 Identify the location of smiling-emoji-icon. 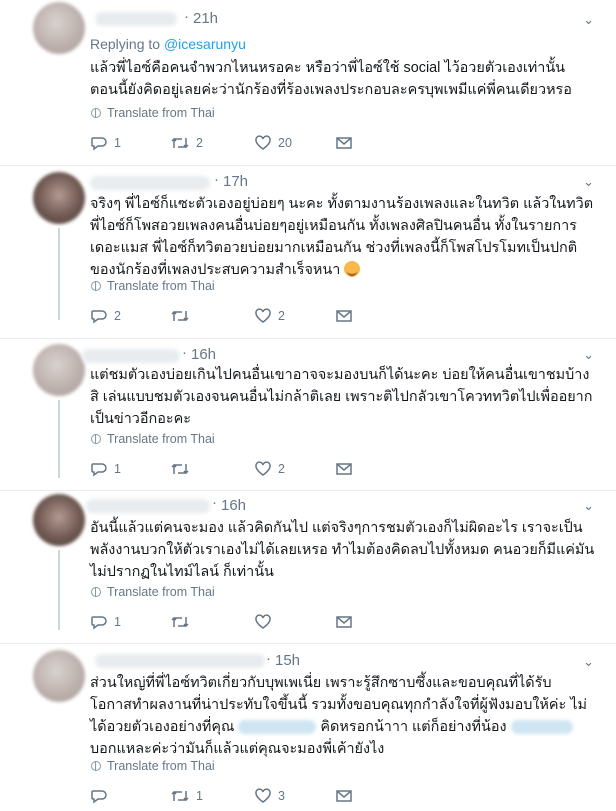
(352, 269).